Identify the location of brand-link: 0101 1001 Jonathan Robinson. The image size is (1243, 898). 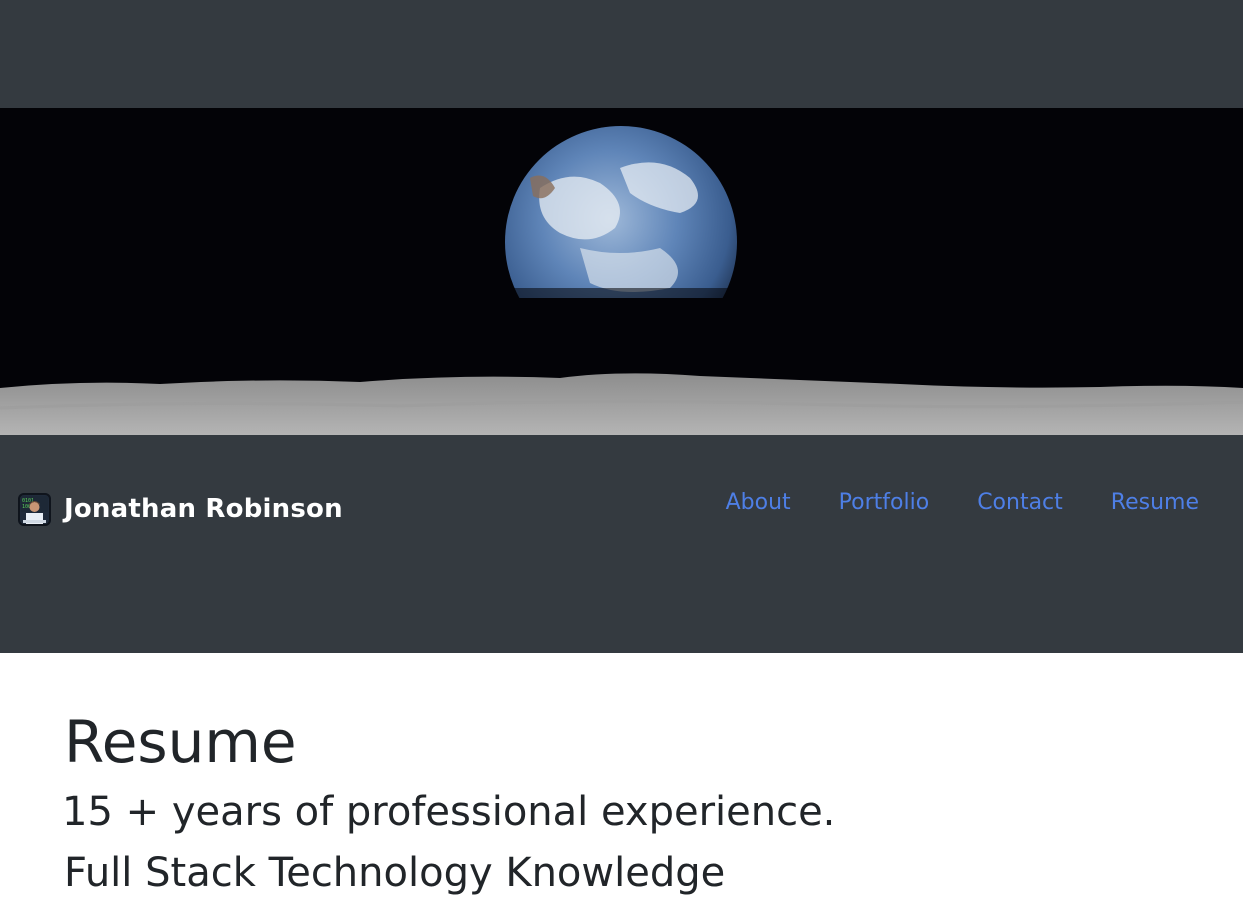
(180, 509).